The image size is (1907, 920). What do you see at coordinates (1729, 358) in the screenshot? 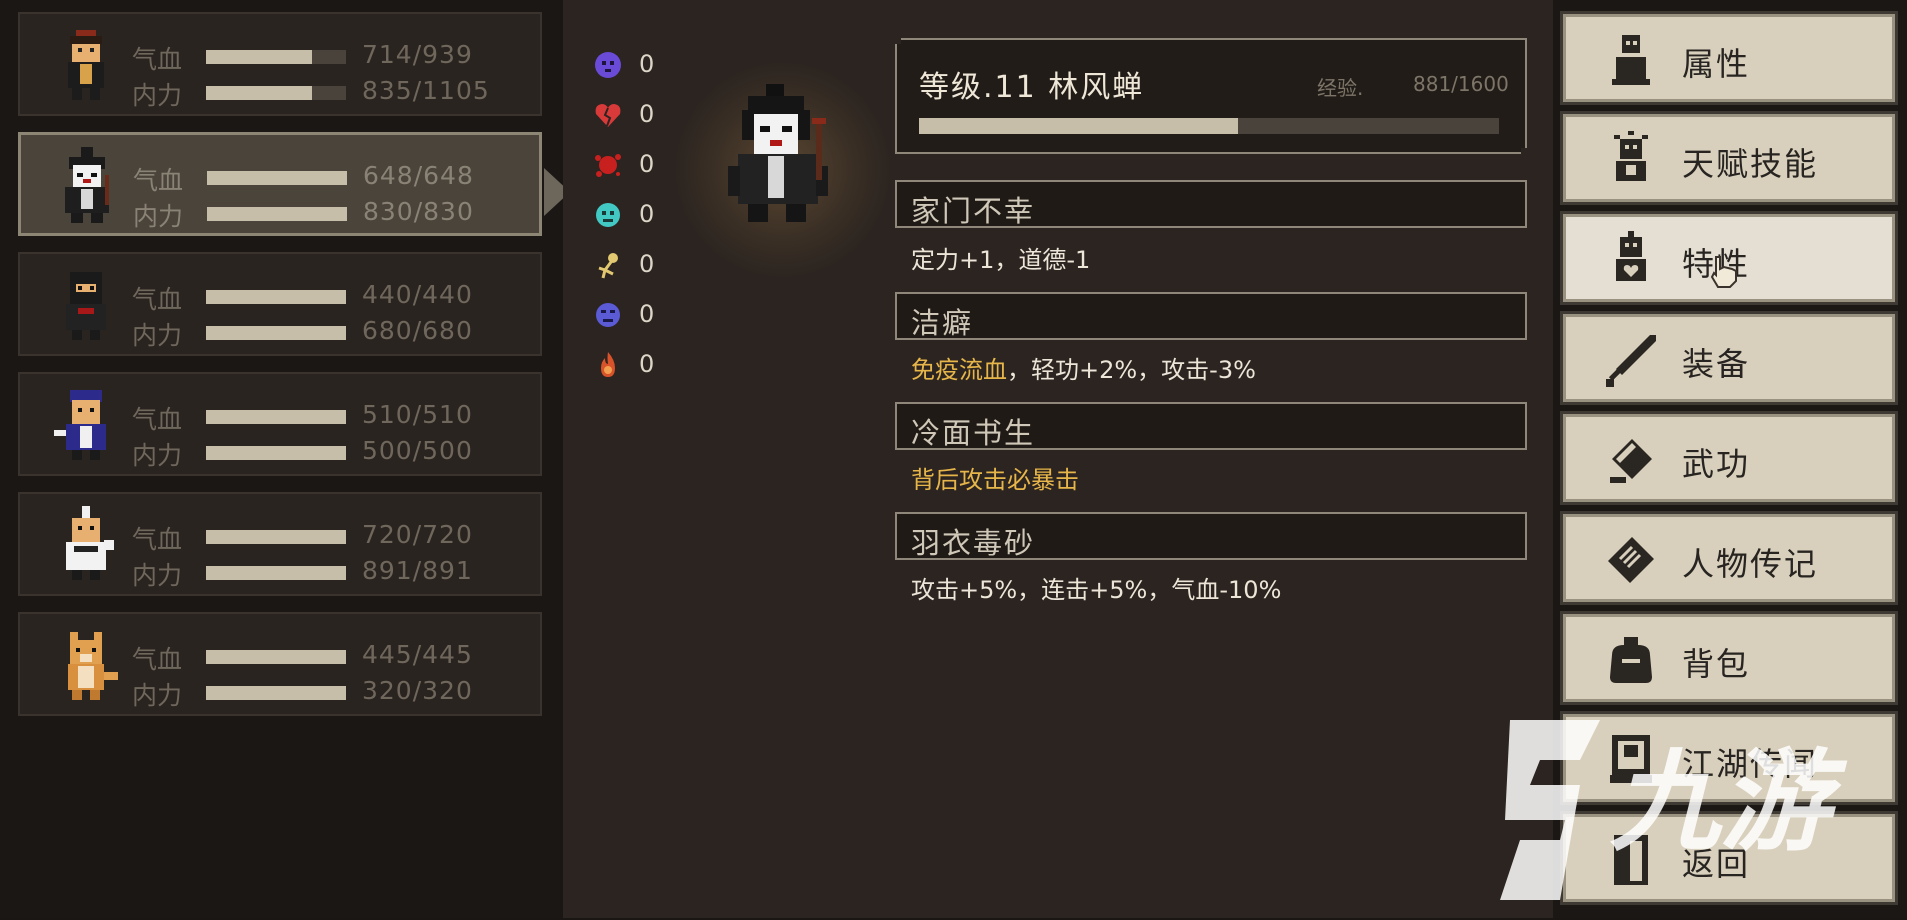
I see `menu-button-equipment: 装备` at bounding box center [1729, 358].